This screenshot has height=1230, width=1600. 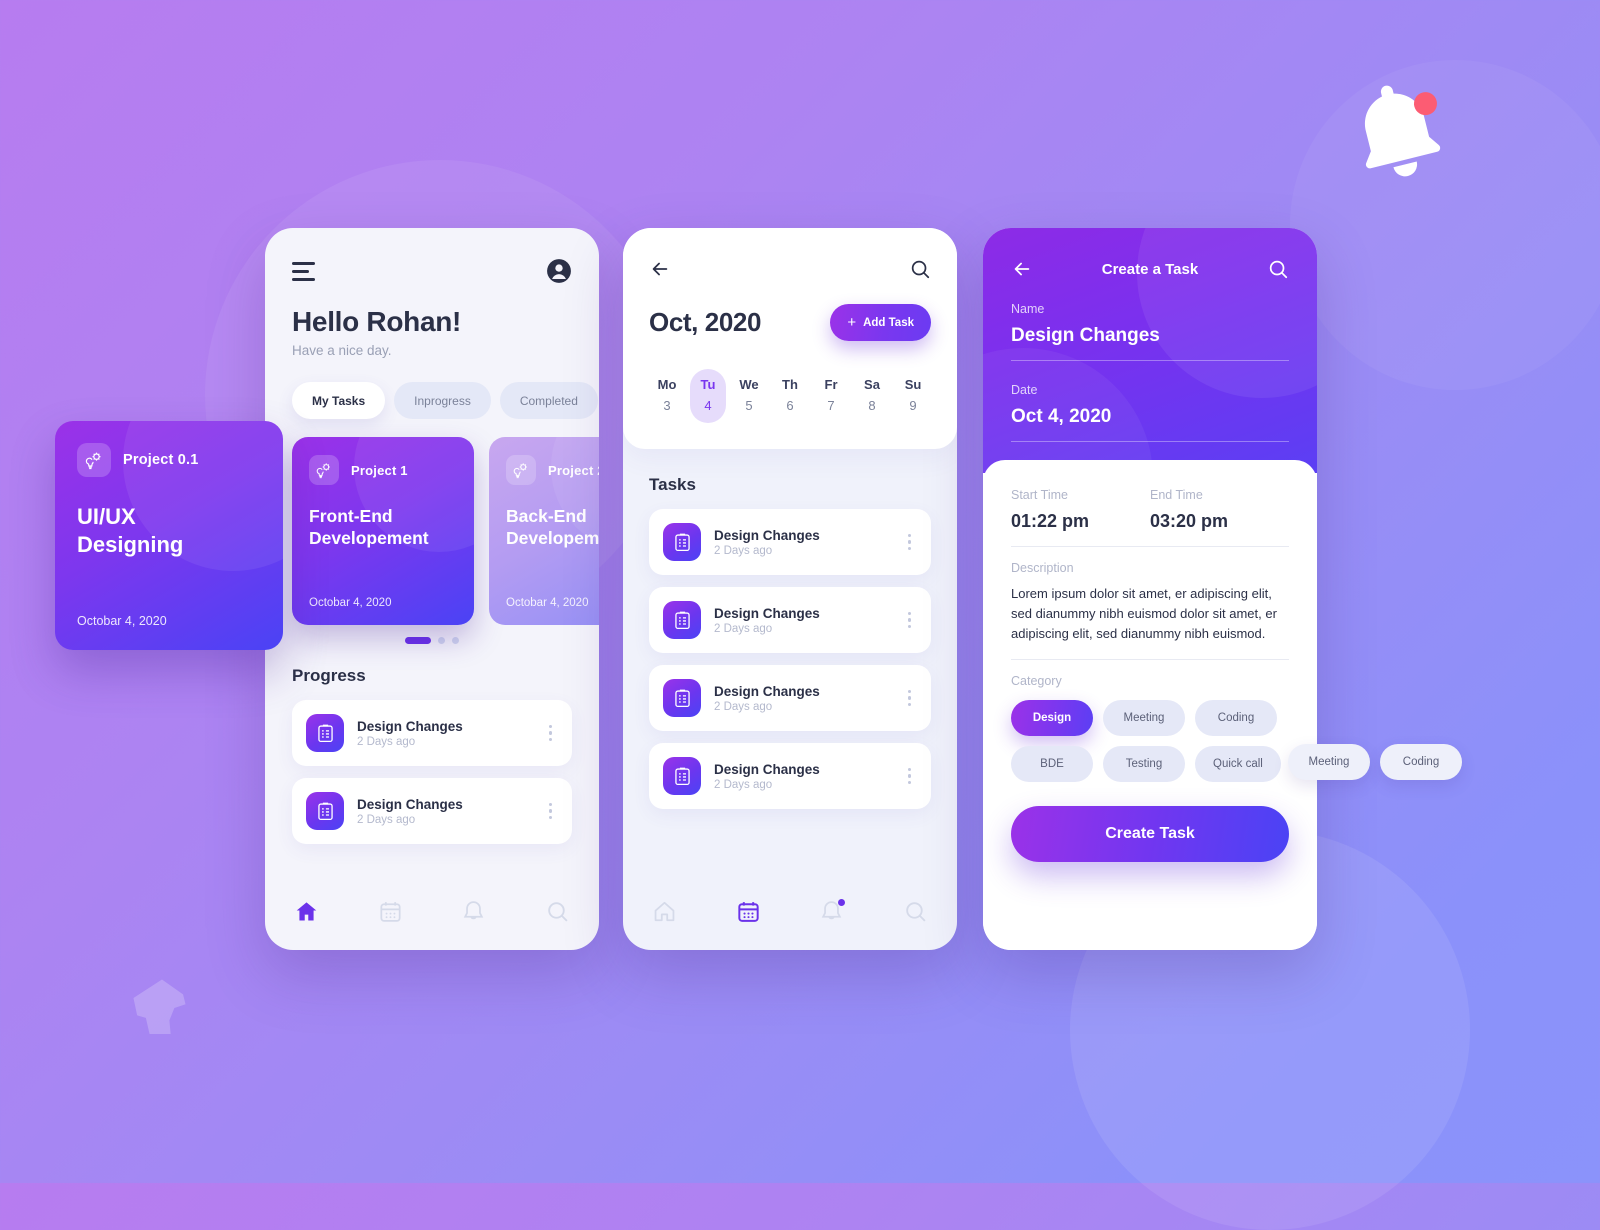 What do you see at coordinates (339, 400) in the screenshot?
I see `tab-my-tasks: My Tasks` at bounding box center [339, 400].